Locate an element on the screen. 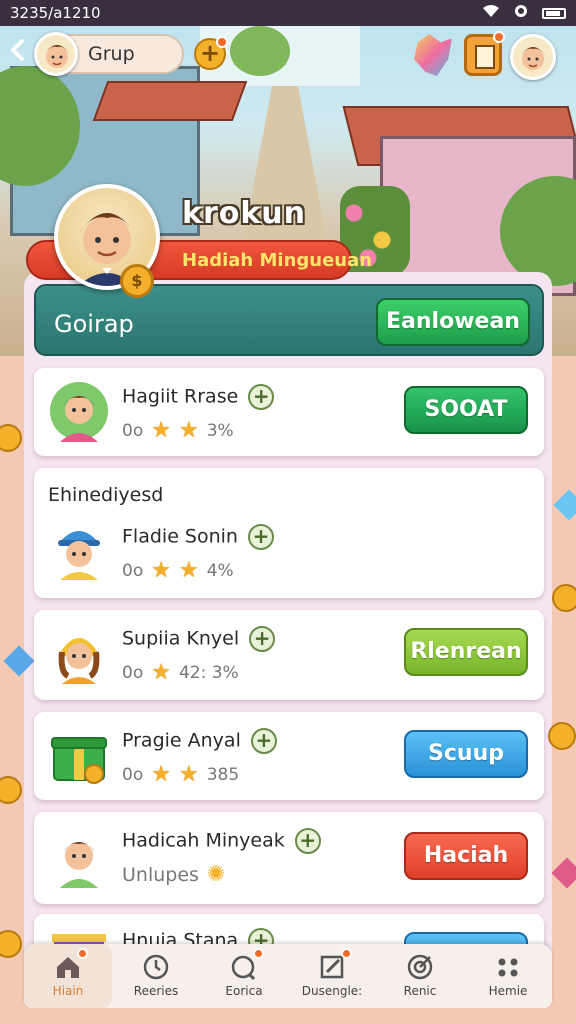 Image resolution: width=576 pixels, height=1024 pixels. member-stats: 0o ★ 42: 3% is located at coordinates (180, 672).